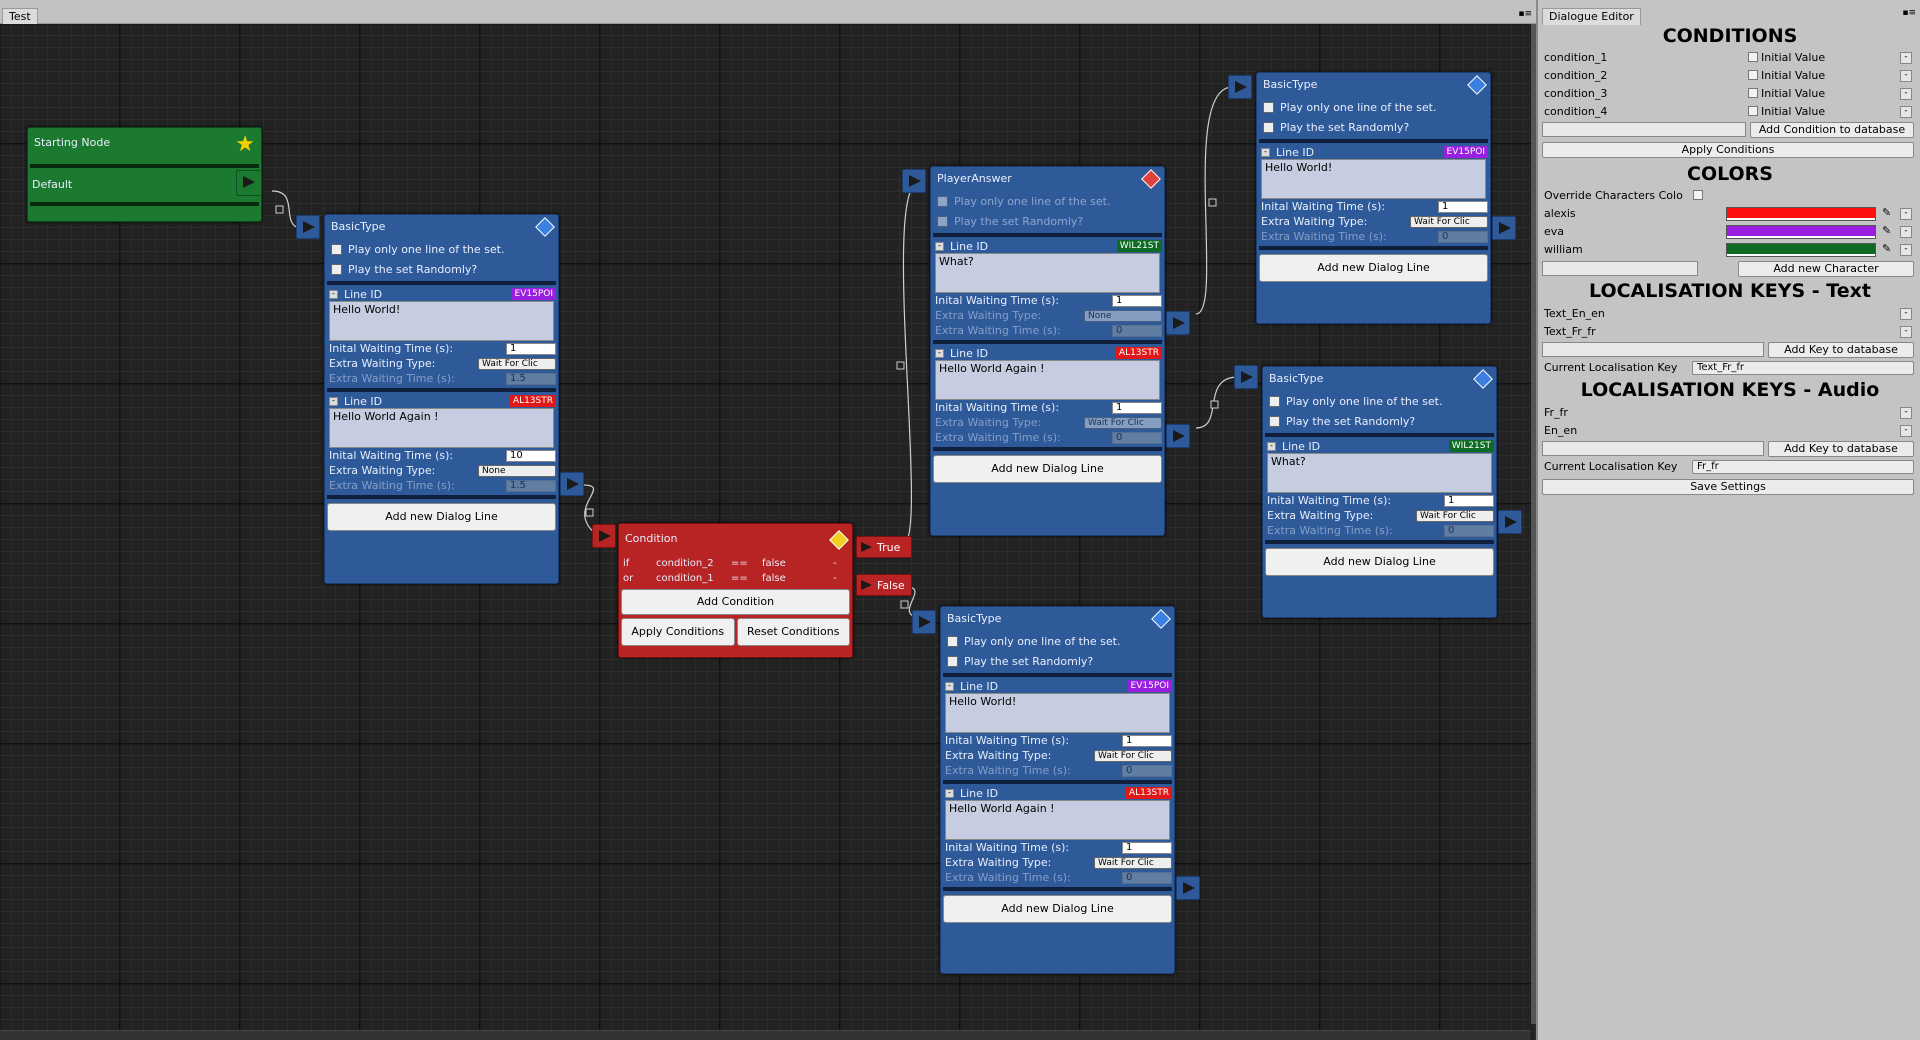  I want to click on condition-select: condition_2, so click(692, 563).